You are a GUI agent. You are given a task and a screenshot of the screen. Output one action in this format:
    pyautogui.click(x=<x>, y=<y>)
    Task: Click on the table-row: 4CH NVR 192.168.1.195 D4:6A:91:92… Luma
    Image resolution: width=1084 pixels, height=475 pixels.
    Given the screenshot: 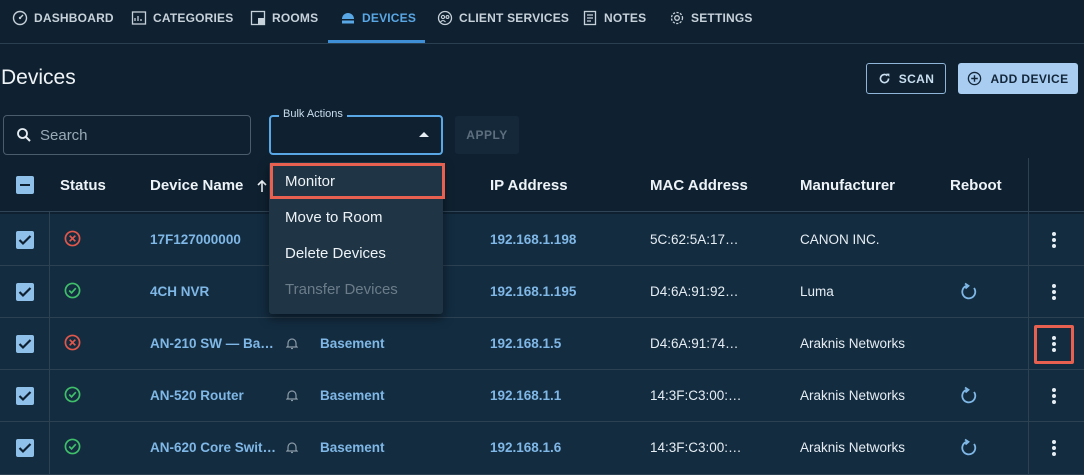 What is the action you would take?
    pyautogui.click(x=542, y=292)
    